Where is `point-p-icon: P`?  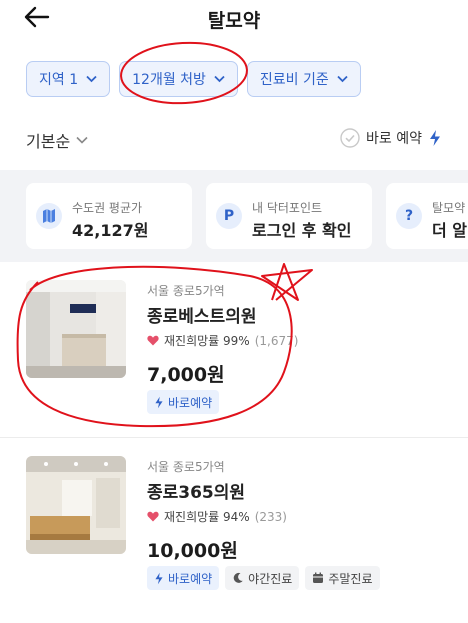 point-p-icon: P is located at coordinates (229, 216).